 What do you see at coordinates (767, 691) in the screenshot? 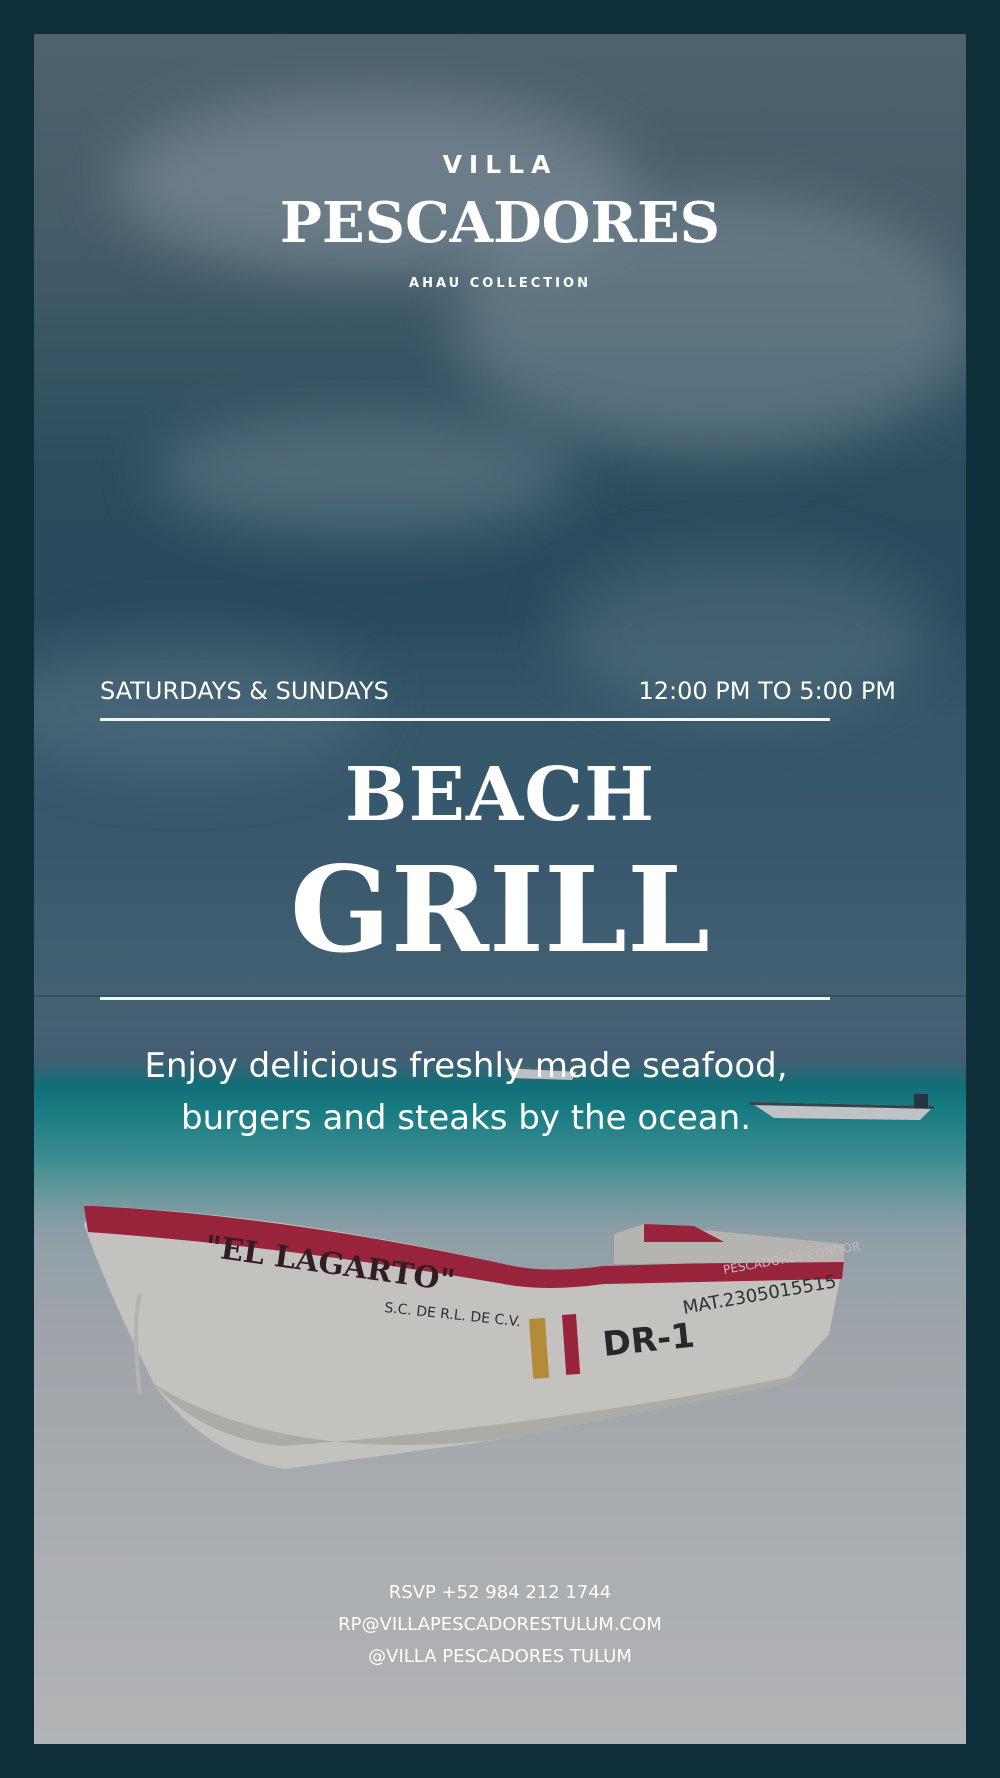
I see `schedule-hours: 12:00 PM TO 5:00 PM` at bounding box center [767, 691].